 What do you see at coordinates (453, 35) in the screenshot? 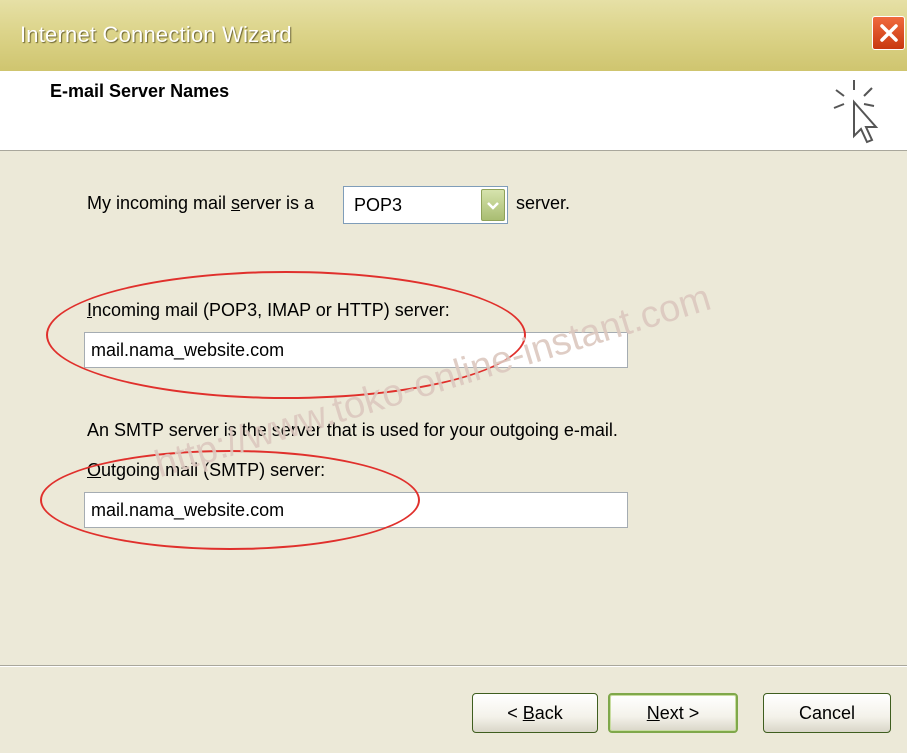
I see `title-bar: Internet Connection Wizard` at bounding box center [453, 35].